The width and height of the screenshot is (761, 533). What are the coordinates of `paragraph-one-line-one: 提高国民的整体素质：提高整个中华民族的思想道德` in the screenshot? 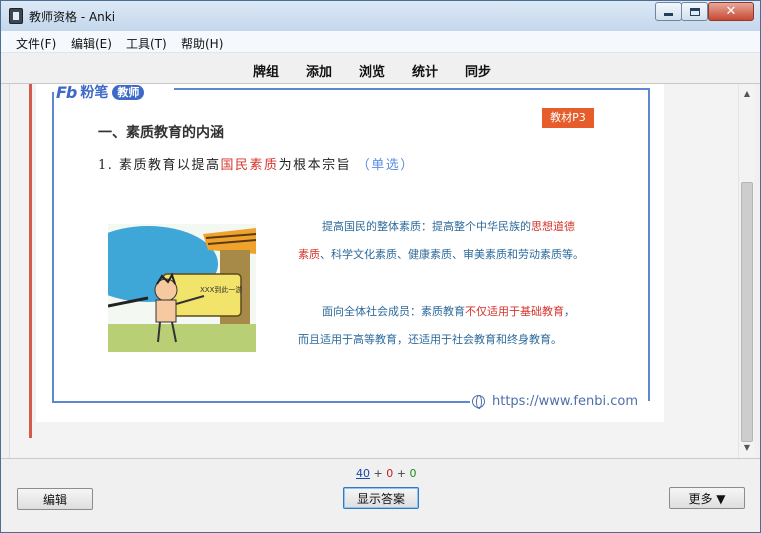 It's located at (448, 226).